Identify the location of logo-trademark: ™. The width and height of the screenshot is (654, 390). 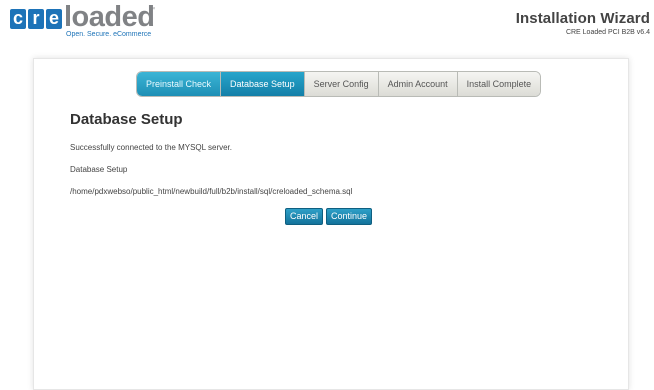
(152, 10).